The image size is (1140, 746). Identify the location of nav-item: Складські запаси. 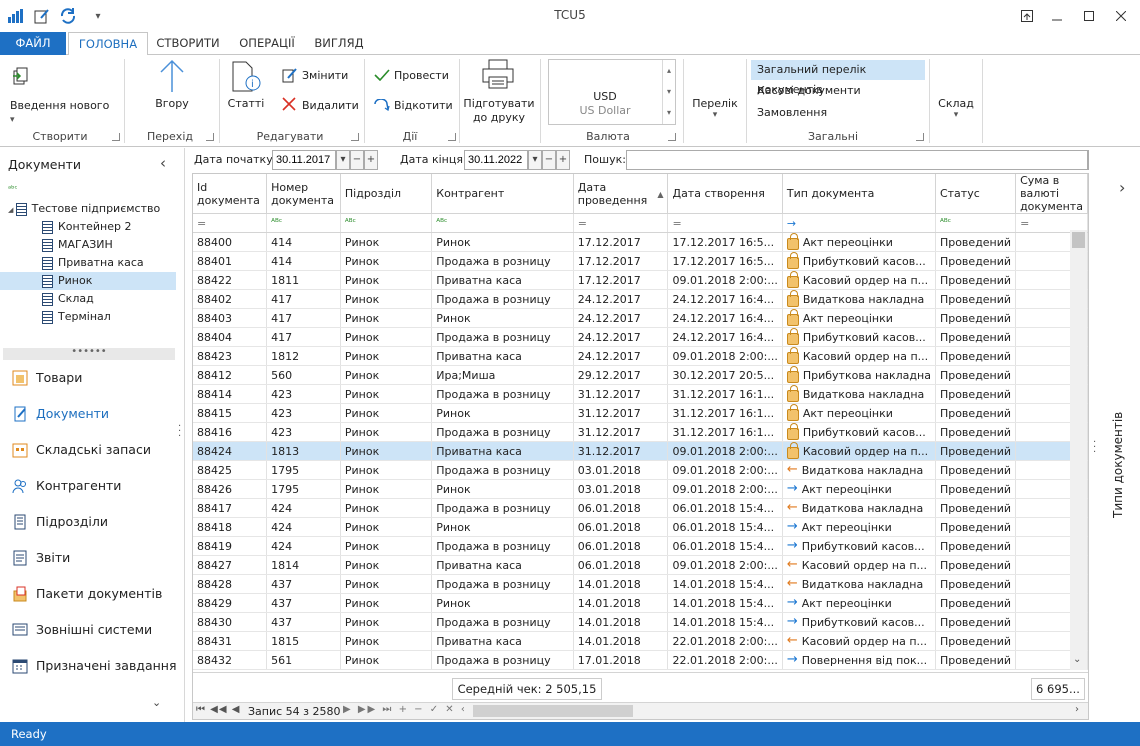
(81, 450).